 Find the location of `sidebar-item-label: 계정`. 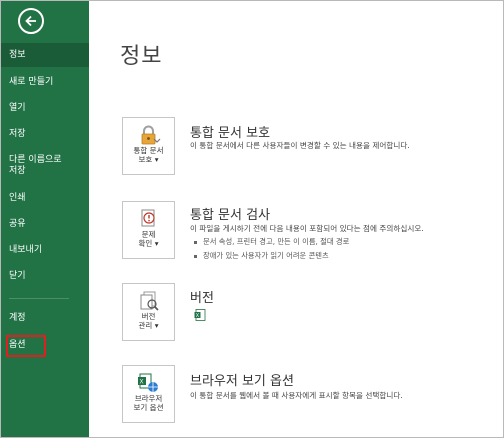

sidebar-item-label: 계정 is located at coordinates (17, 318).